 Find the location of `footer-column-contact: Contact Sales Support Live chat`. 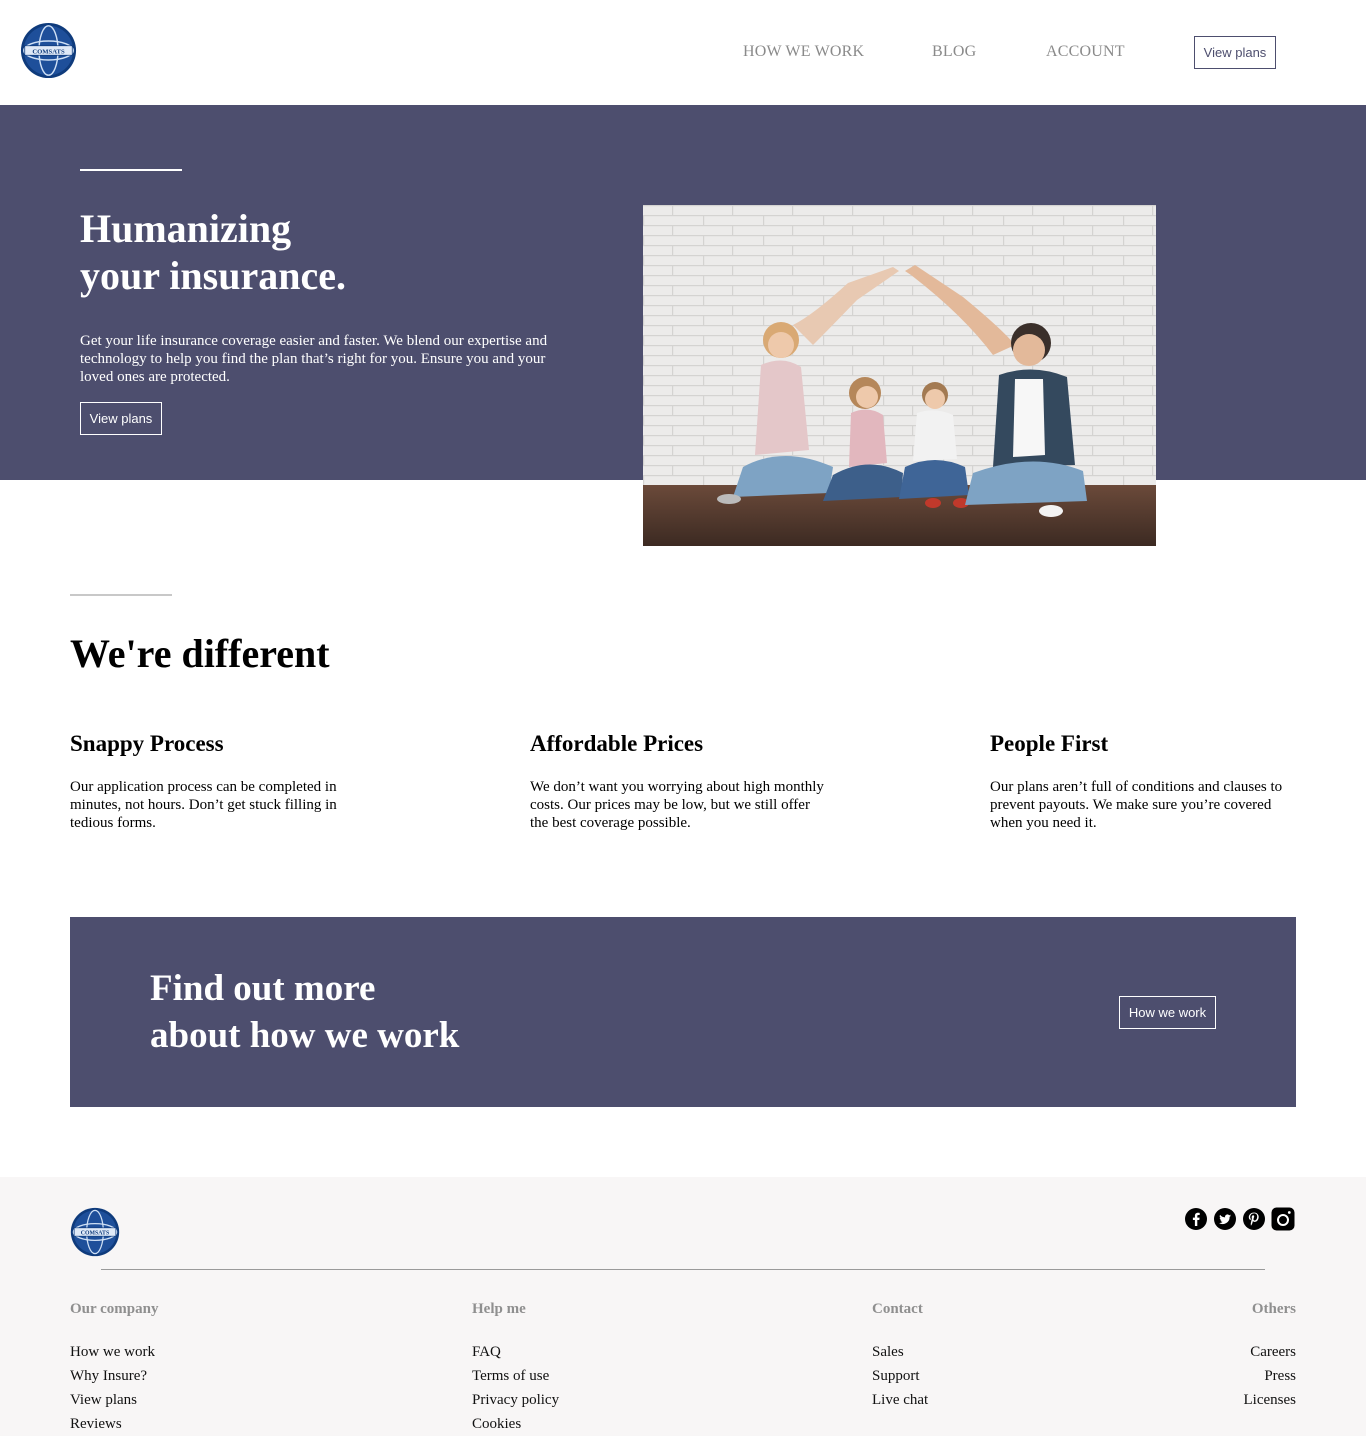

footer-column-contact: Contact Sales Support Live chat is located at coordinates (900, 1356).